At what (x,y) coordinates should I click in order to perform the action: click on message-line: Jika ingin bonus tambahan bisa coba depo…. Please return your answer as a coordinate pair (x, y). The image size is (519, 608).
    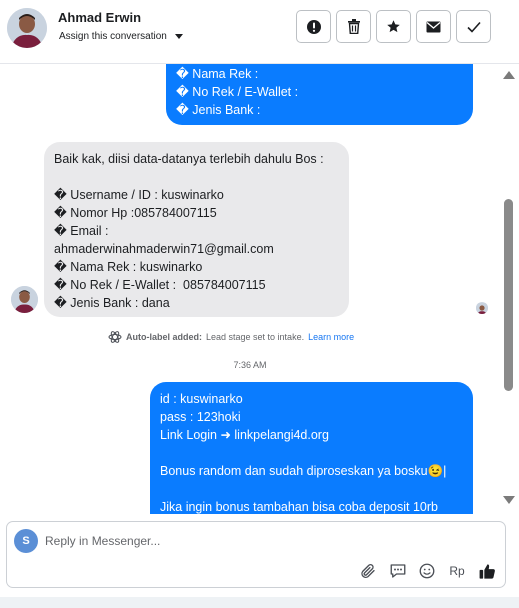
    Looking at the image, I should click on (299, 507).